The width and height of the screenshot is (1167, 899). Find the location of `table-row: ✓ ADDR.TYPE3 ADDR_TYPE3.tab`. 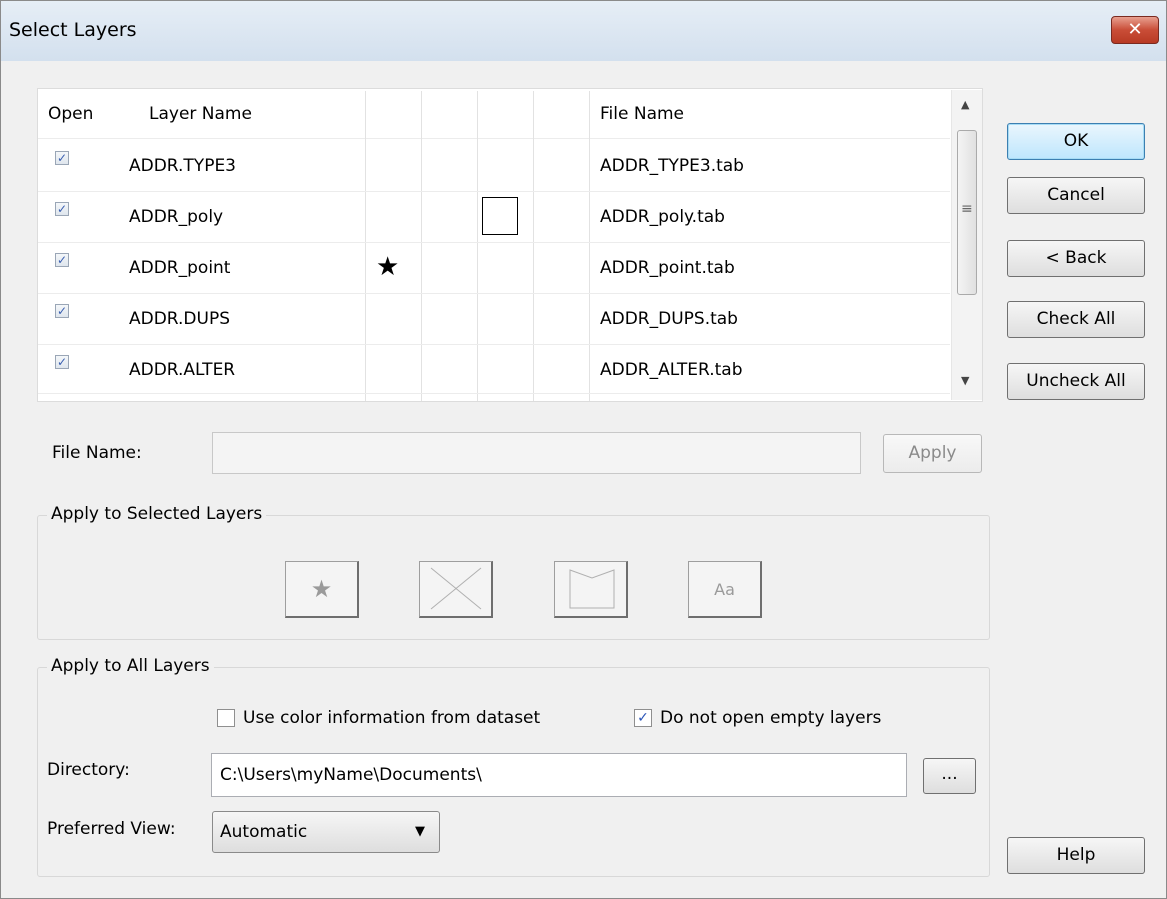

table-row: ✓ ADDR.TYPE3 ADDR_TYPE3.tab is located at coordinates (494, 166).